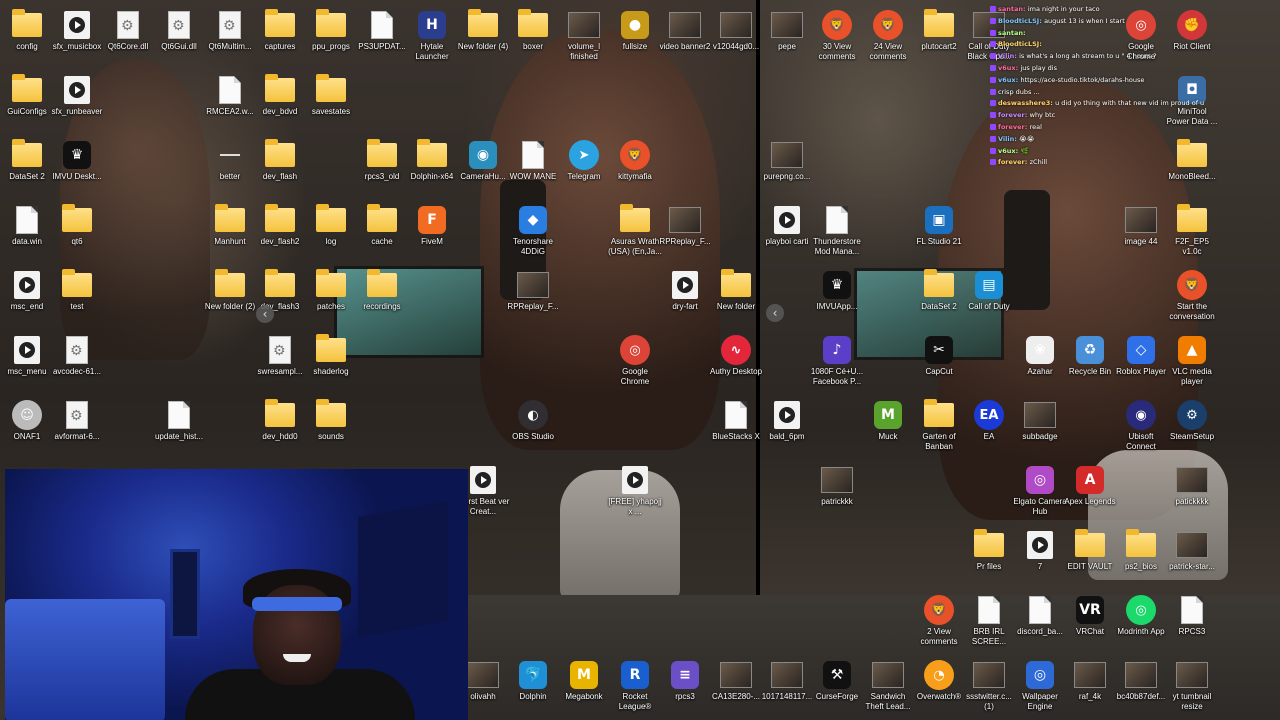 The height and width of the screenshot is (720, 1280). What do you see at coordinates (432, 160) in the screenshot?
I see `desktop-icon-dolphin-x64: Dolphin-x64` at bounding box center [432, 160].